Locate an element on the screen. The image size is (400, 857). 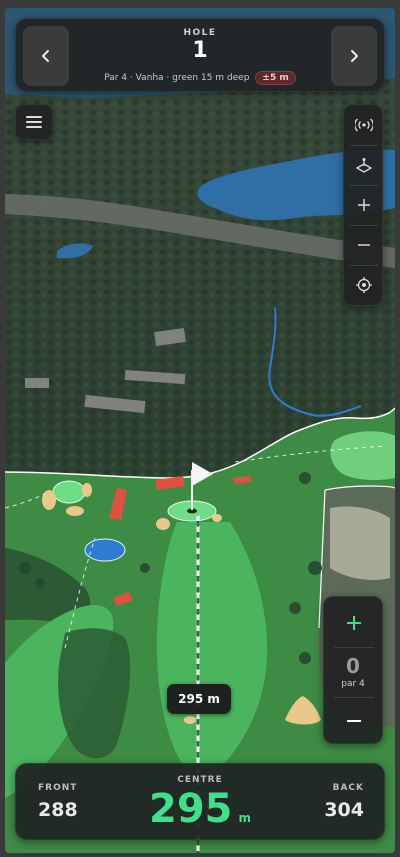
hole-number: 1 is located at coordinates (200, 50).